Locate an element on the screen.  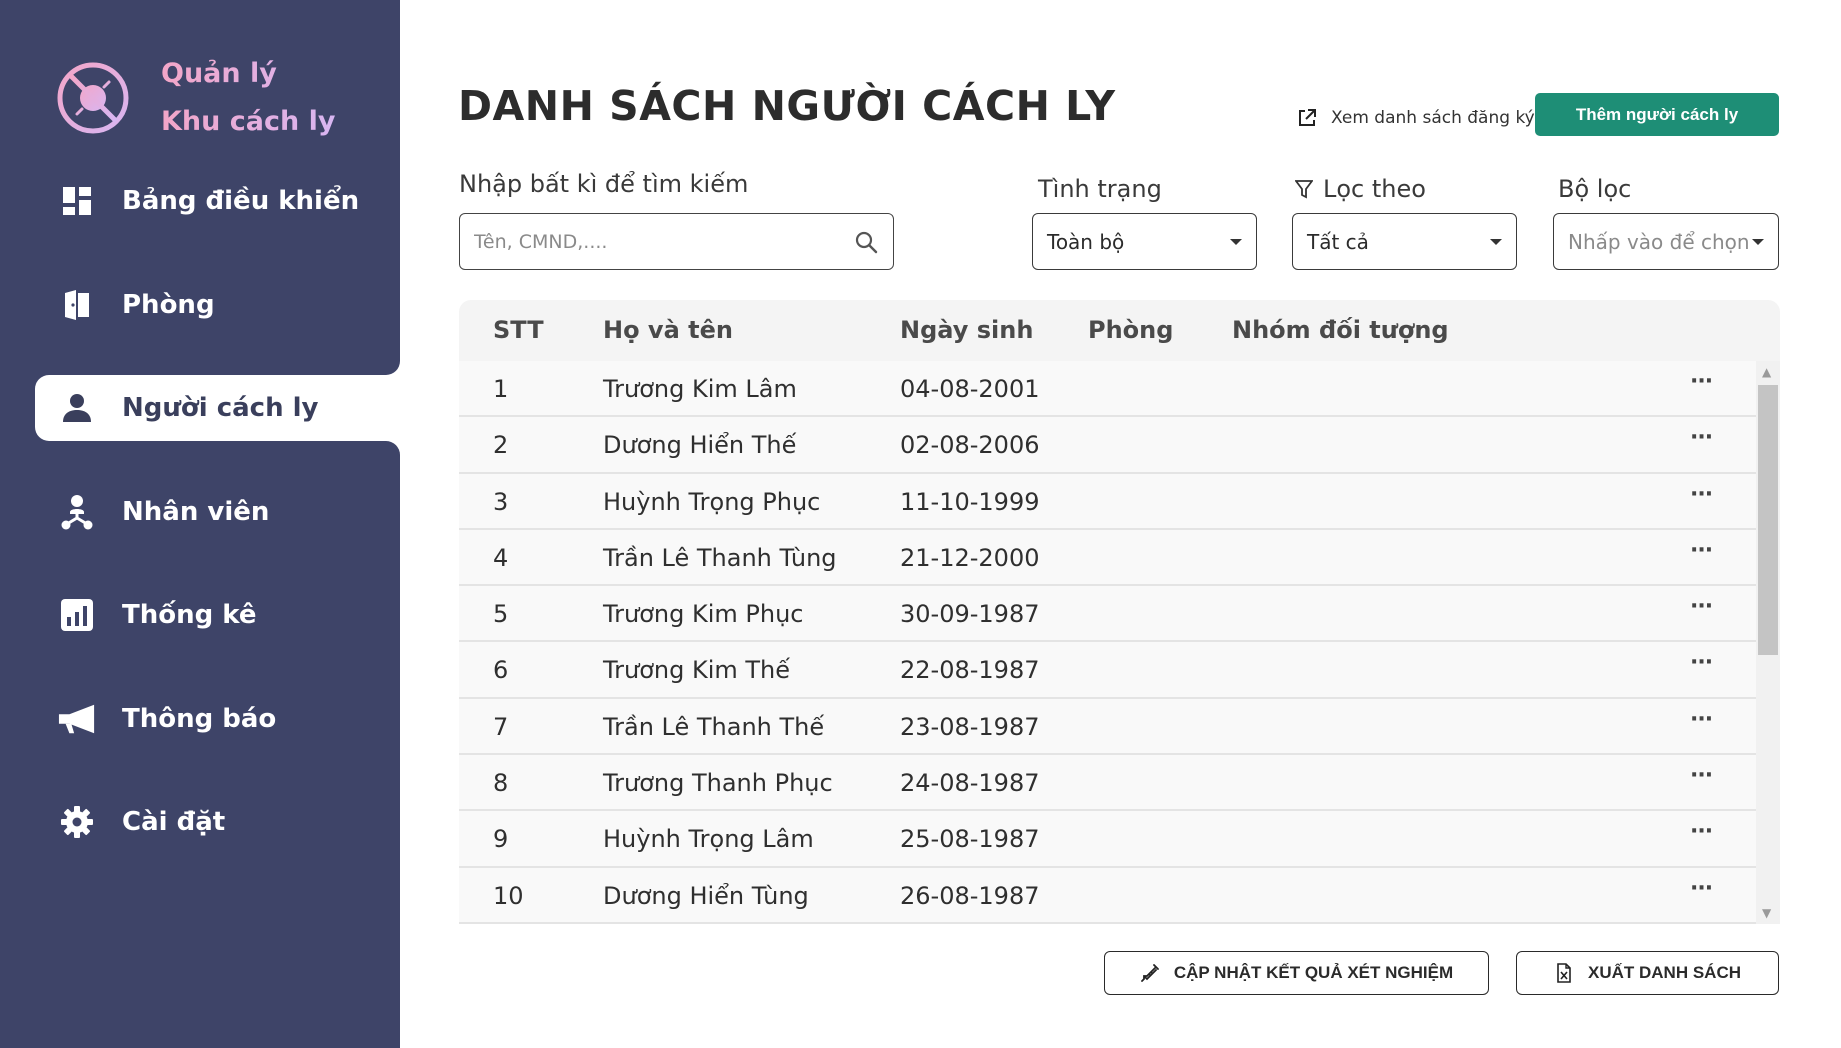
cell-stt: 2 is located at coordinates (501, 445).